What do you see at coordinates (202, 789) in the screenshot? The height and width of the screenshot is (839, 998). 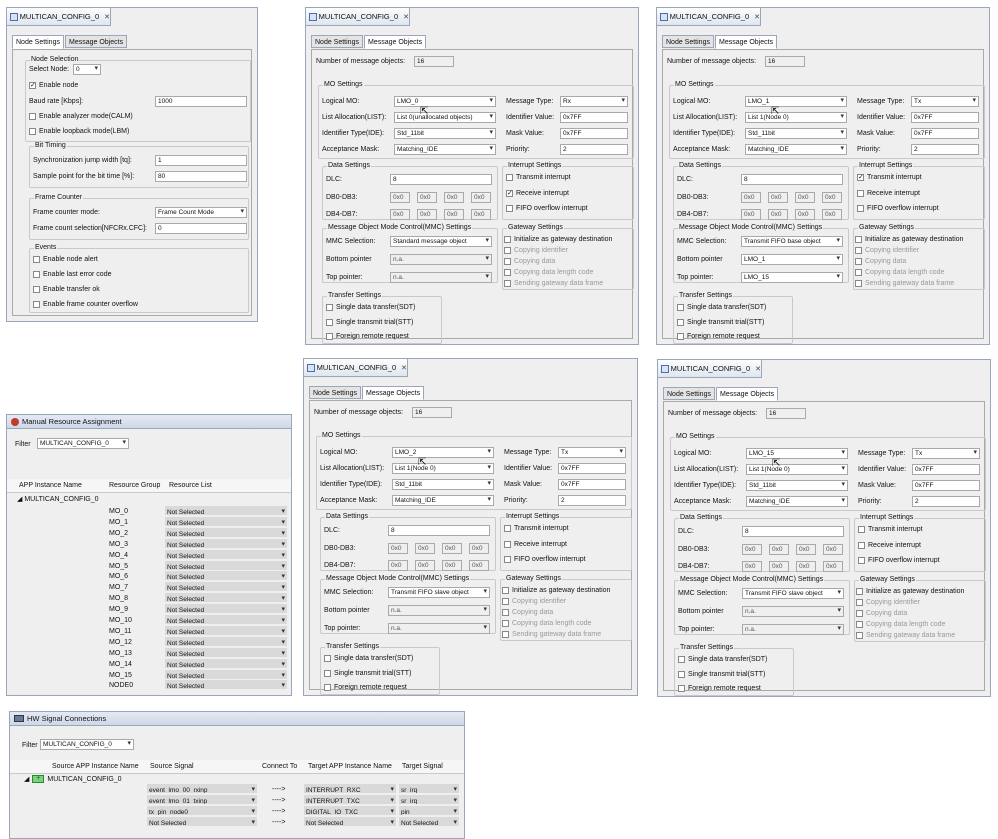 I see `source-signal-dropdown: event_lmo_00_rxinp` at bounding box center [202, 789].